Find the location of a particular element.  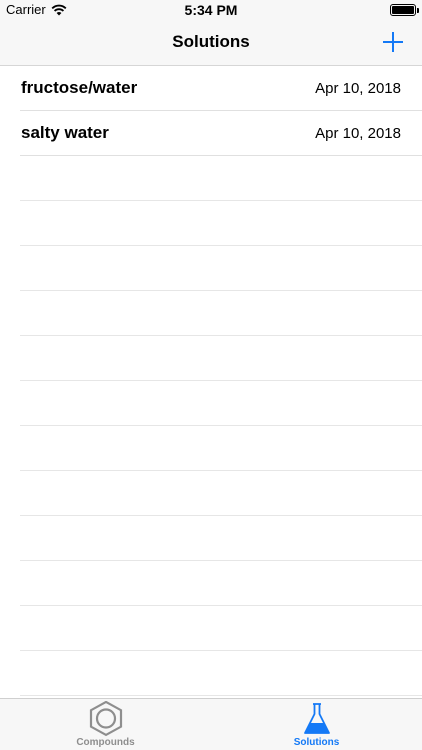

tab-bar: Compounds Solutions is located at coordinates (211, 724).